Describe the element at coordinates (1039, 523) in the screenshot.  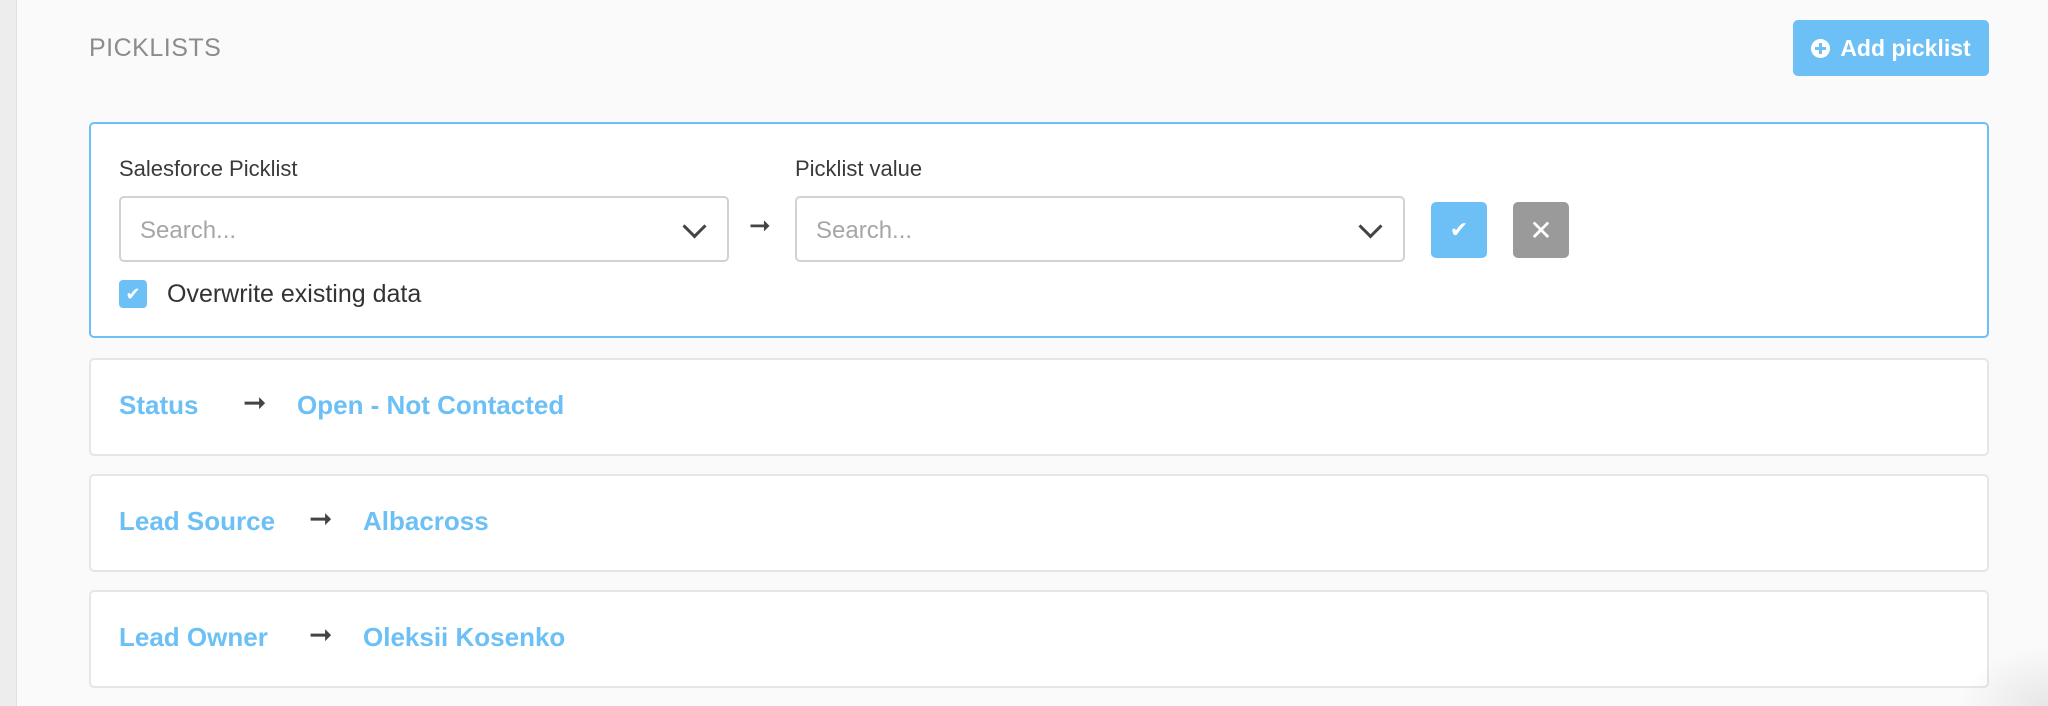
I see `mapping-row: Lead Source ➞ Albacross` at that location.